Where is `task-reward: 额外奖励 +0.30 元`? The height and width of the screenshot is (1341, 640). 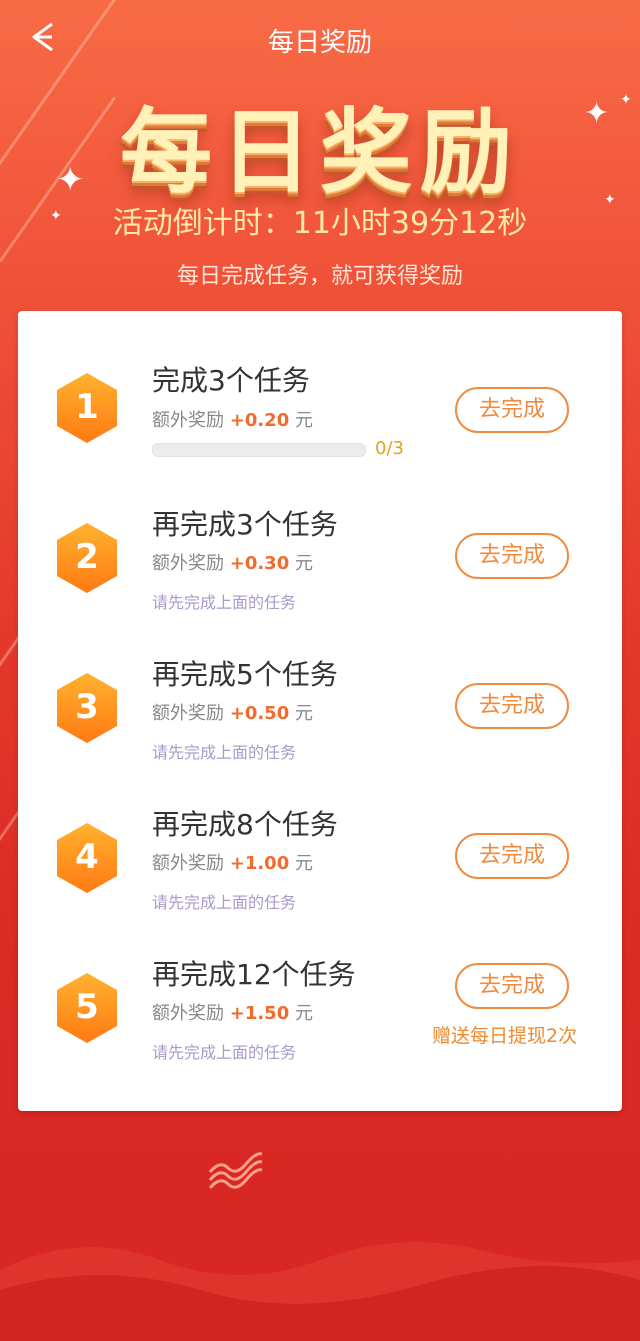
task-reward: 额外奖励 +0.30 元 is located at coordinates (232, 562).